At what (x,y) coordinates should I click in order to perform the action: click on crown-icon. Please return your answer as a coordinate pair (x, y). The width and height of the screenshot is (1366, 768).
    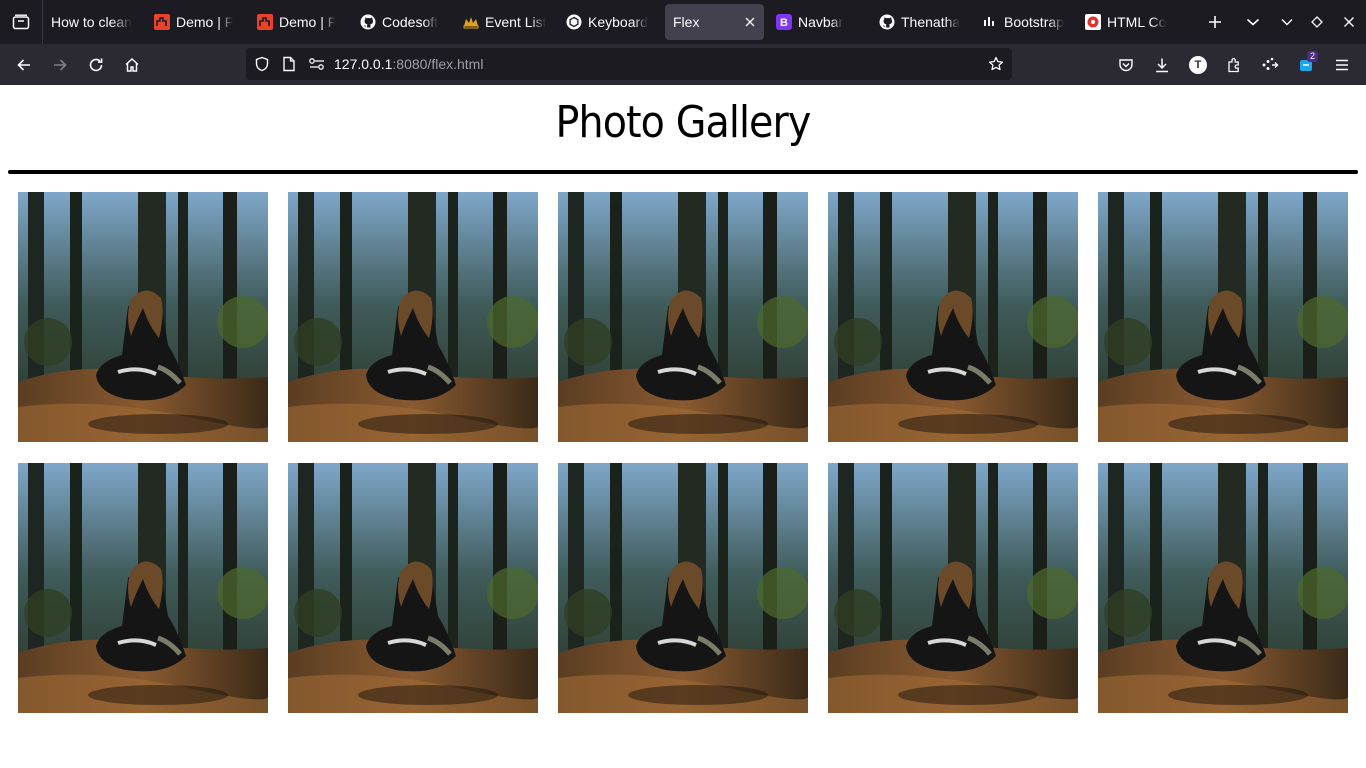
    Looking at the image, I should click on (471, 22).